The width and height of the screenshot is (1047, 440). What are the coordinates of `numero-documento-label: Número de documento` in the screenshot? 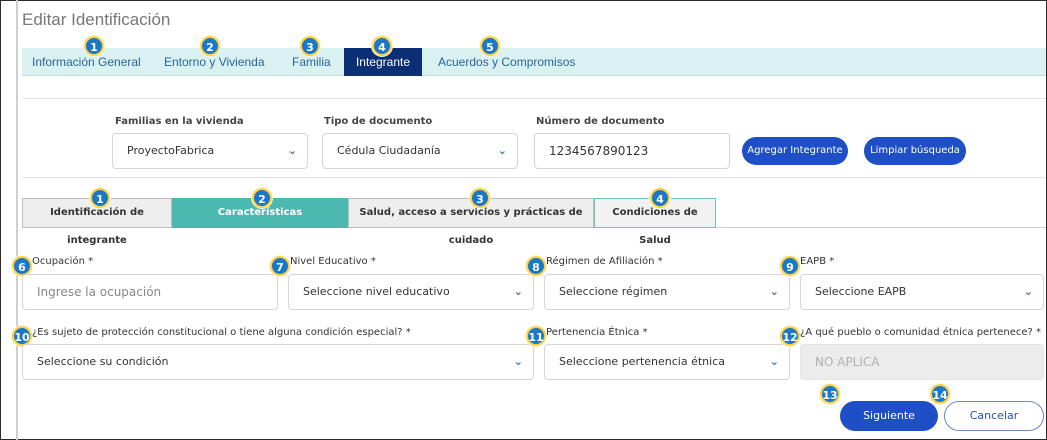 It's located at (600, 121).